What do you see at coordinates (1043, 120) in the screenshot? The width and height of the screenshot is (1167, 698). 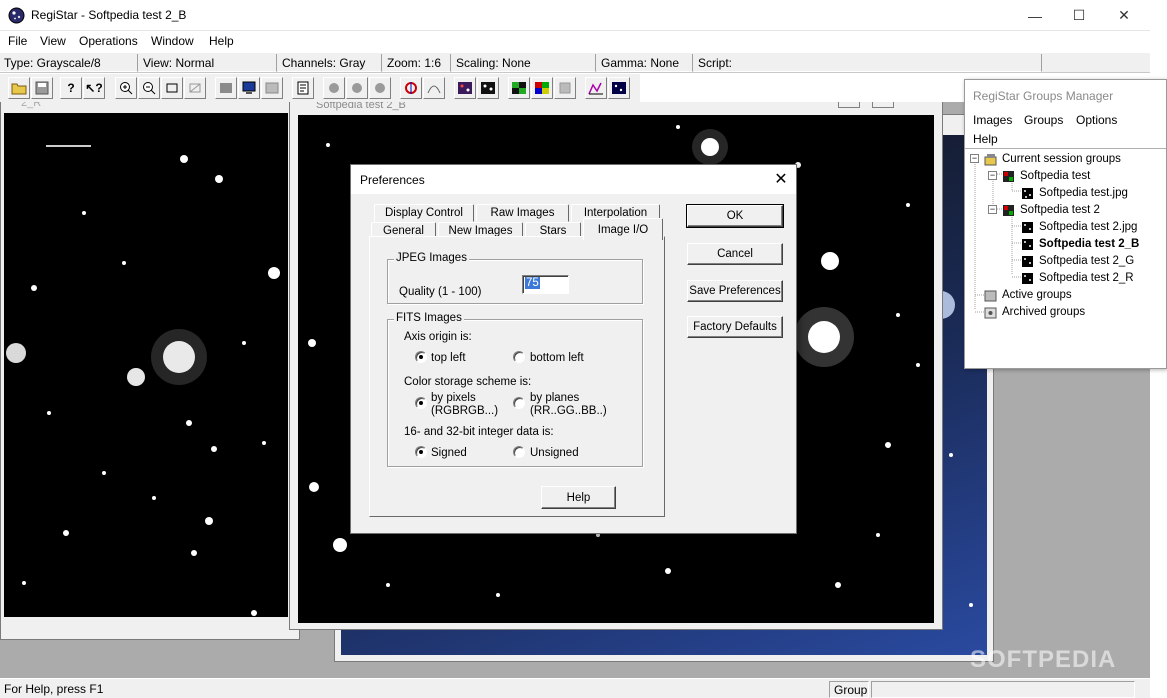 I see `gm-menu-groups: Groups` at bounding box center [1043, 120].